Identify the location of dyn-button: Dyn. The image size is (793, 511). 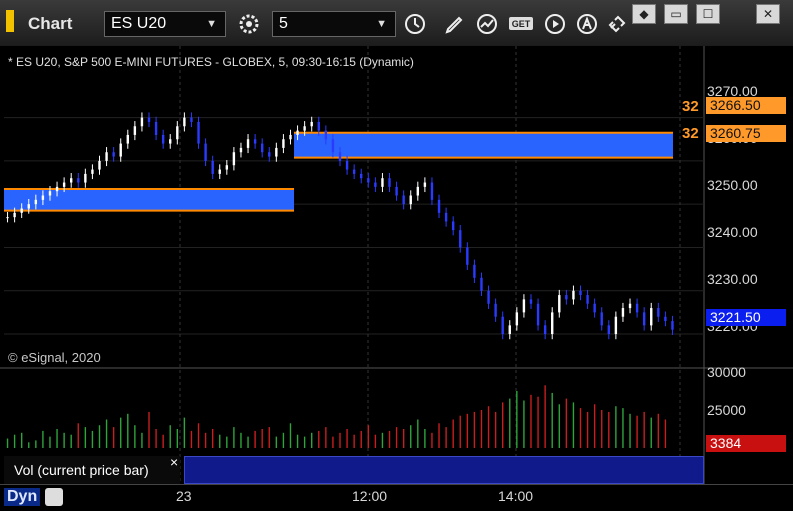
(22, 497).